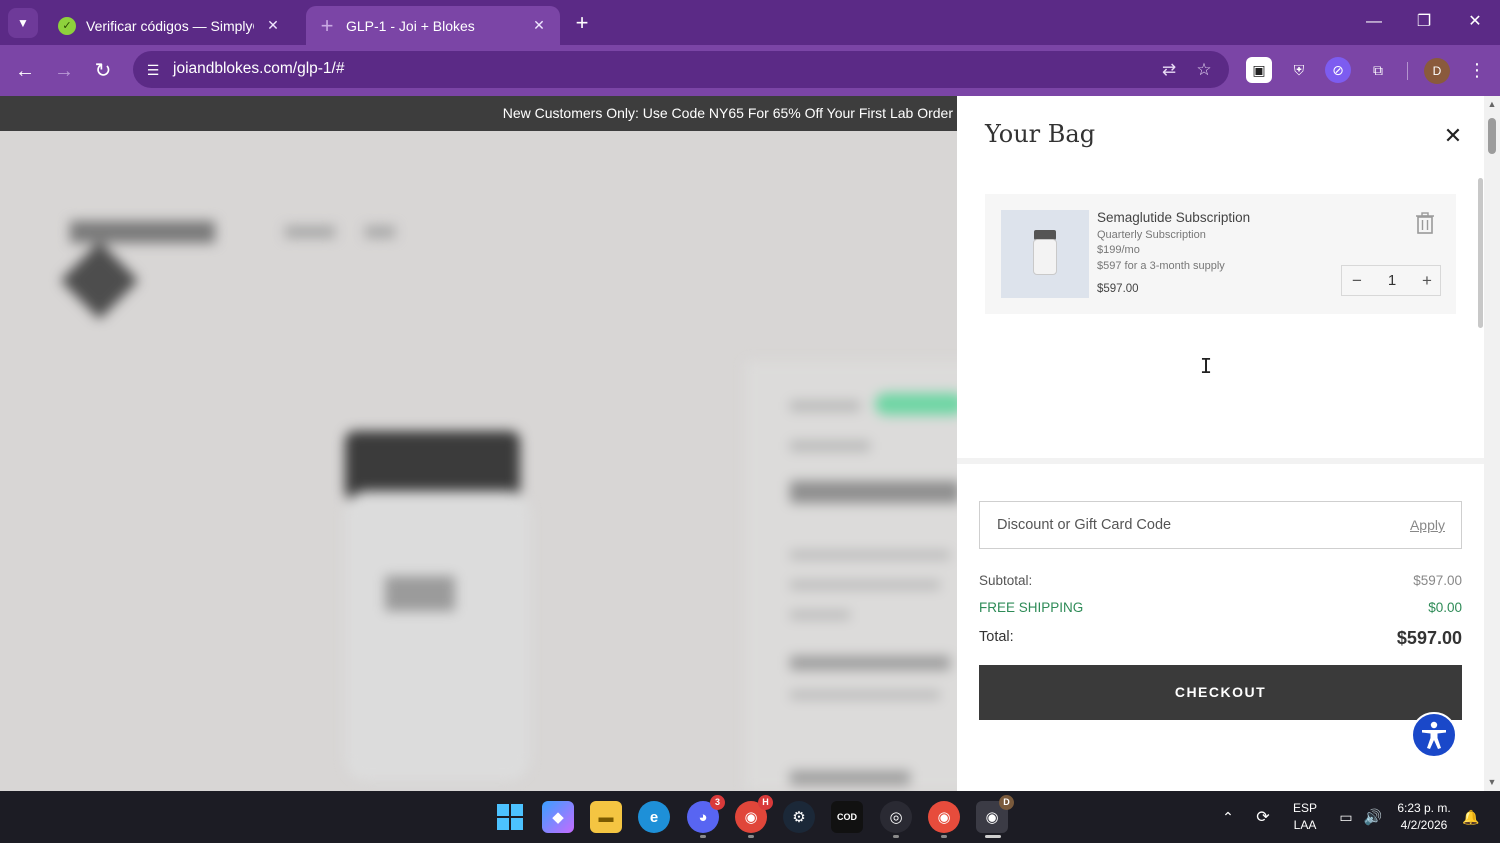 The image size is (1500, 843). What do you see at coordinates (1118, 250) in the screenshot?
I see `item-monthly-price: $199/mo` at bounding box center [1118, 250].